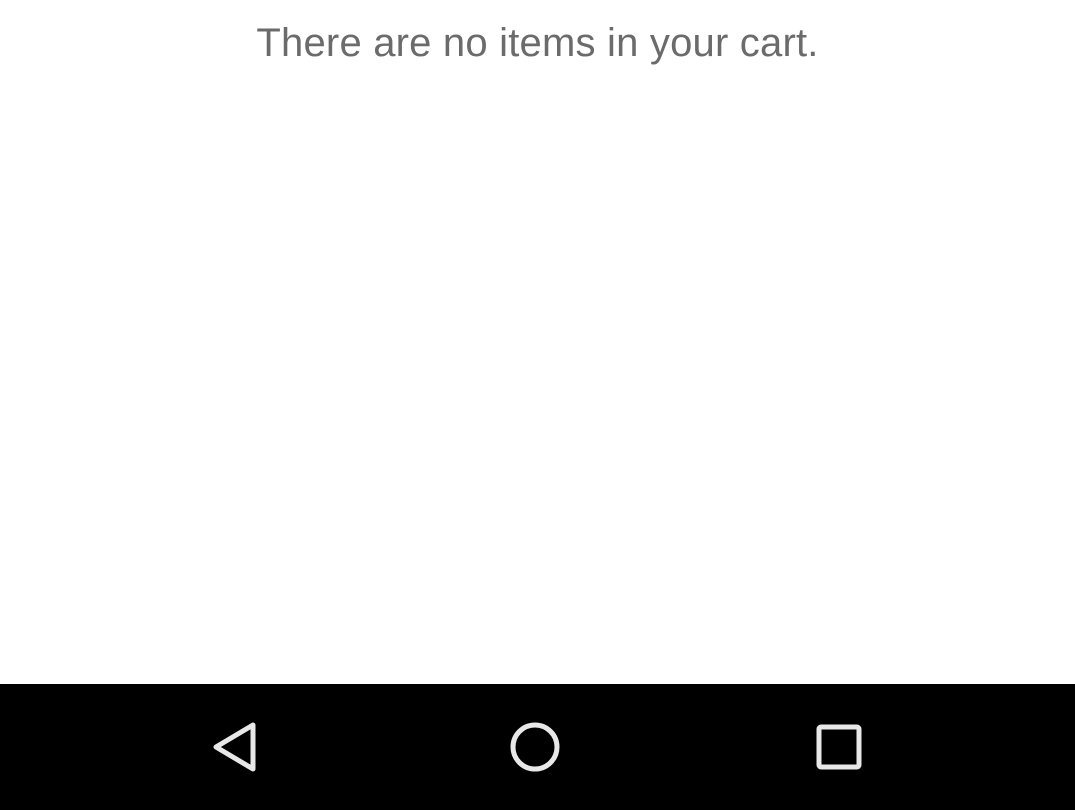 This screenshot has height=810, width=1075. I want to click on home-button, so click(535, 747).